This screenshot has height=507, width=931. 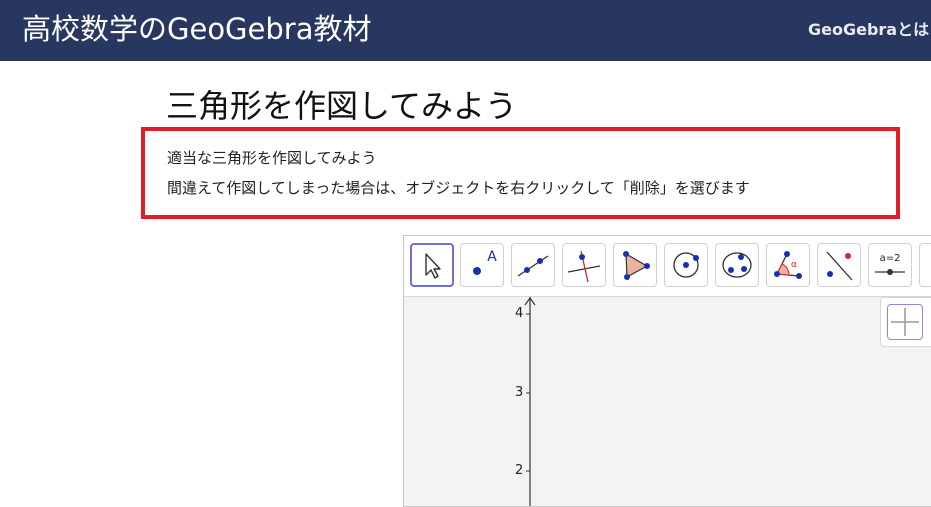 I want to click on y-tick-label: 4, so click(x=519, y=313).